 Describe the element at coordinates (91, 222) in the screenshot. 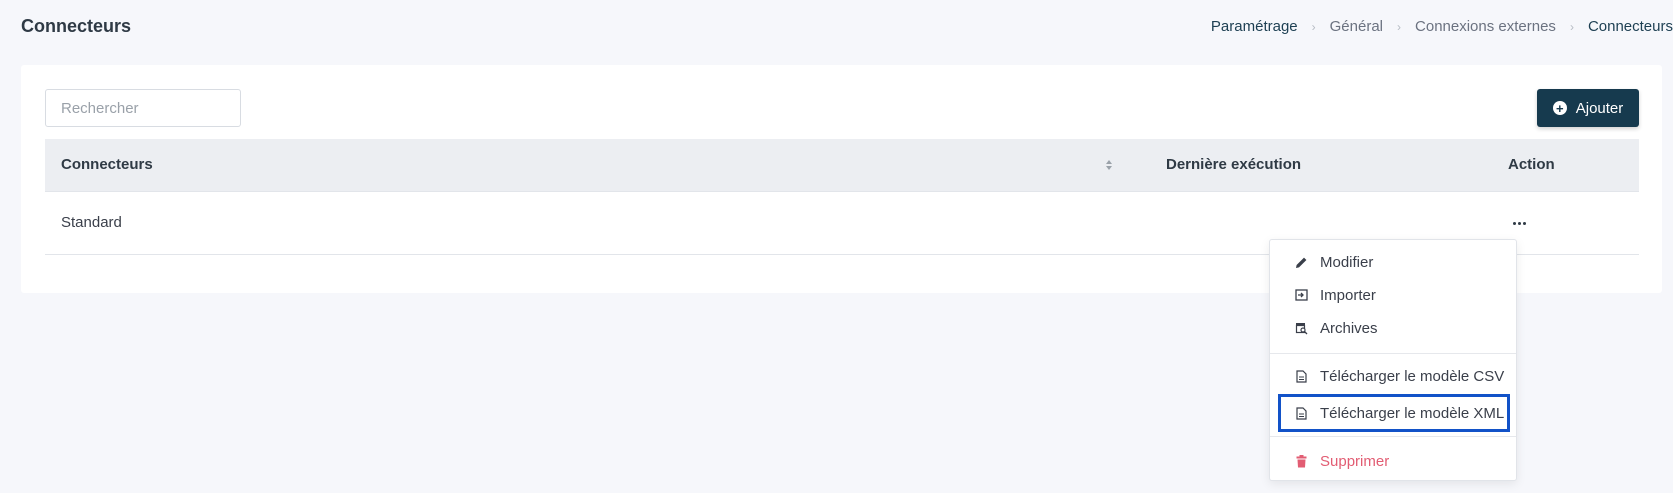

I see `connector-name: Standard` at that location.